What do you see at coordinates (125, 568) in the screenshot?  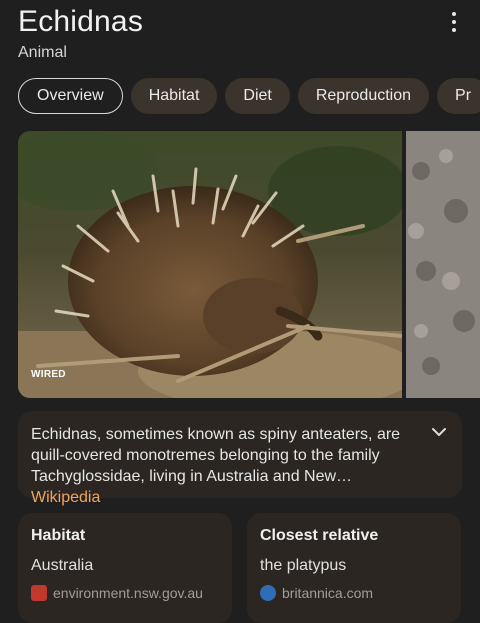 I see `habitat-card: Habitat Australia environment.nsw.gov.au` at bounding box center [125, 568].